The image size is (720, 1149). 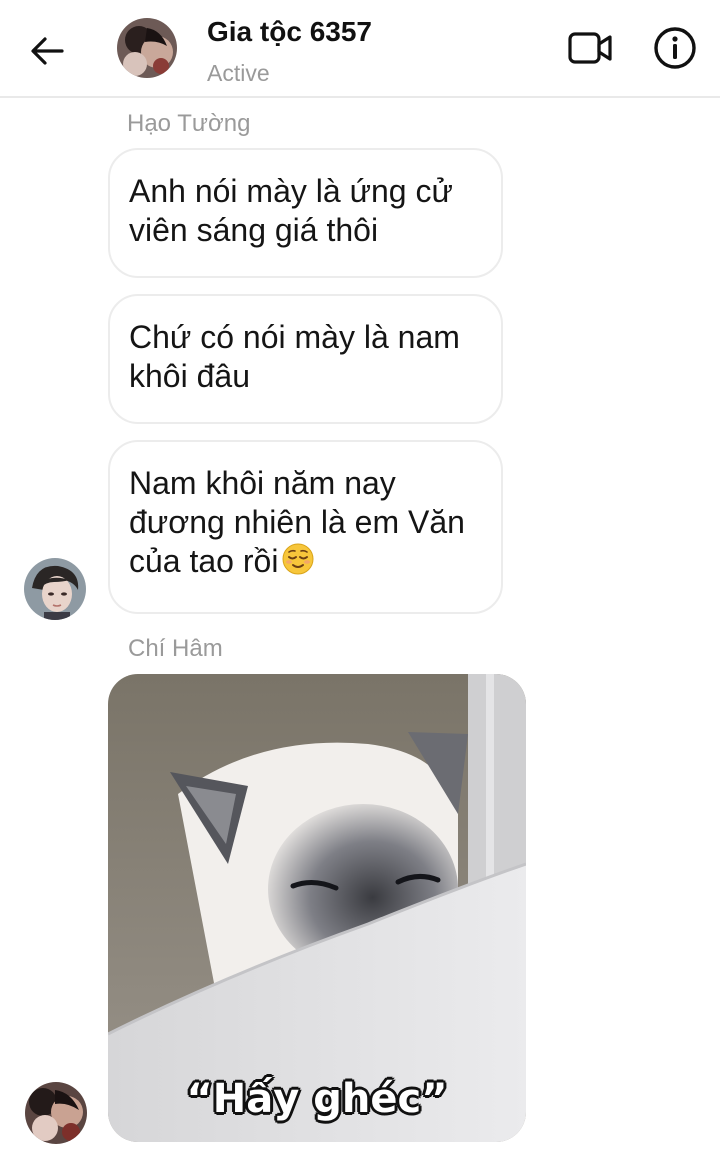 I want to click on sender-name: Chí Hâm, so click(x=175, y=648).